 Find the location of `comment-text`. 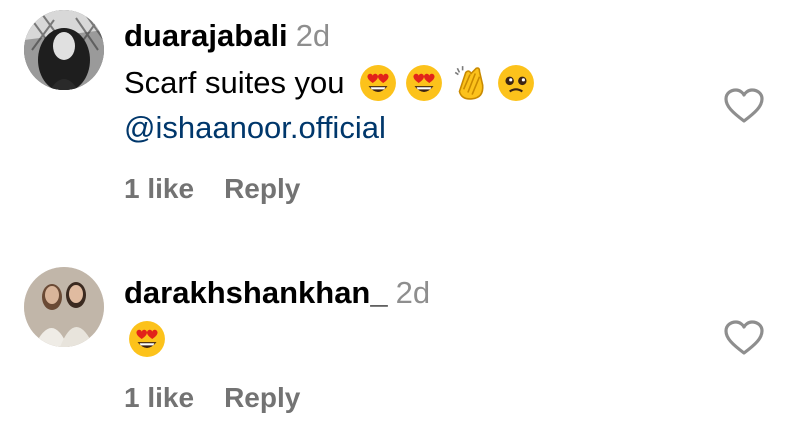

comment-text is located at coordinates (145, 339).